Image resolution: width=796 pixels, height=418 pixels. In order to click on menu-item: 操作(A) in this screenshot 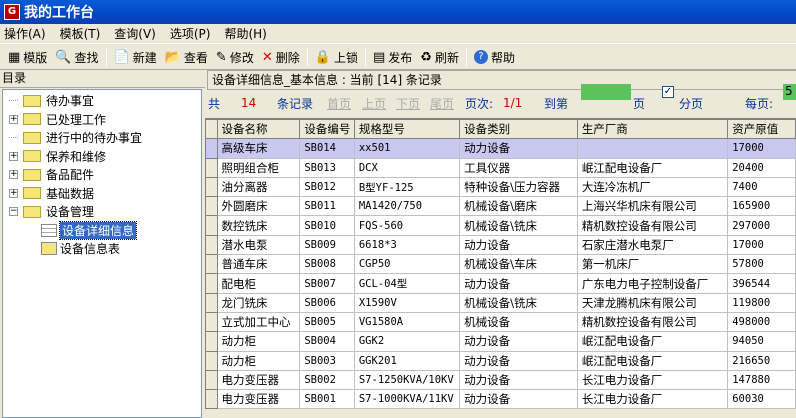, I will do `click(25, 33)`.